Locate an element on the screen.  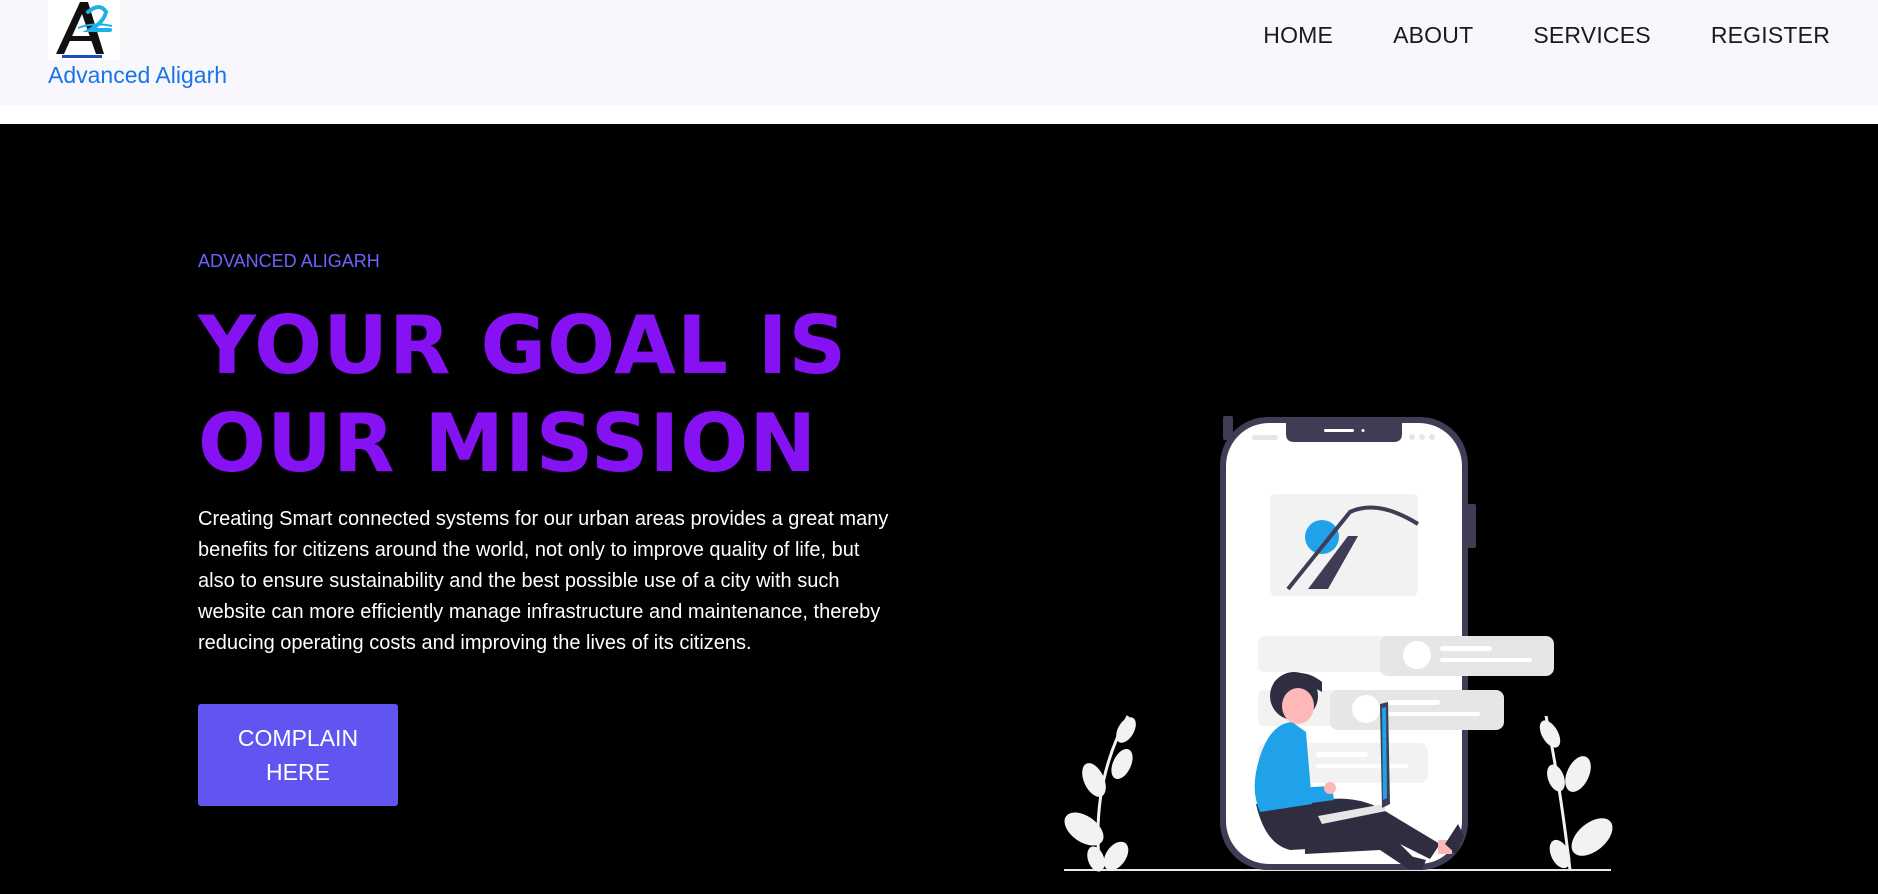
hero-illustration is located at coordinates (1338, 644).